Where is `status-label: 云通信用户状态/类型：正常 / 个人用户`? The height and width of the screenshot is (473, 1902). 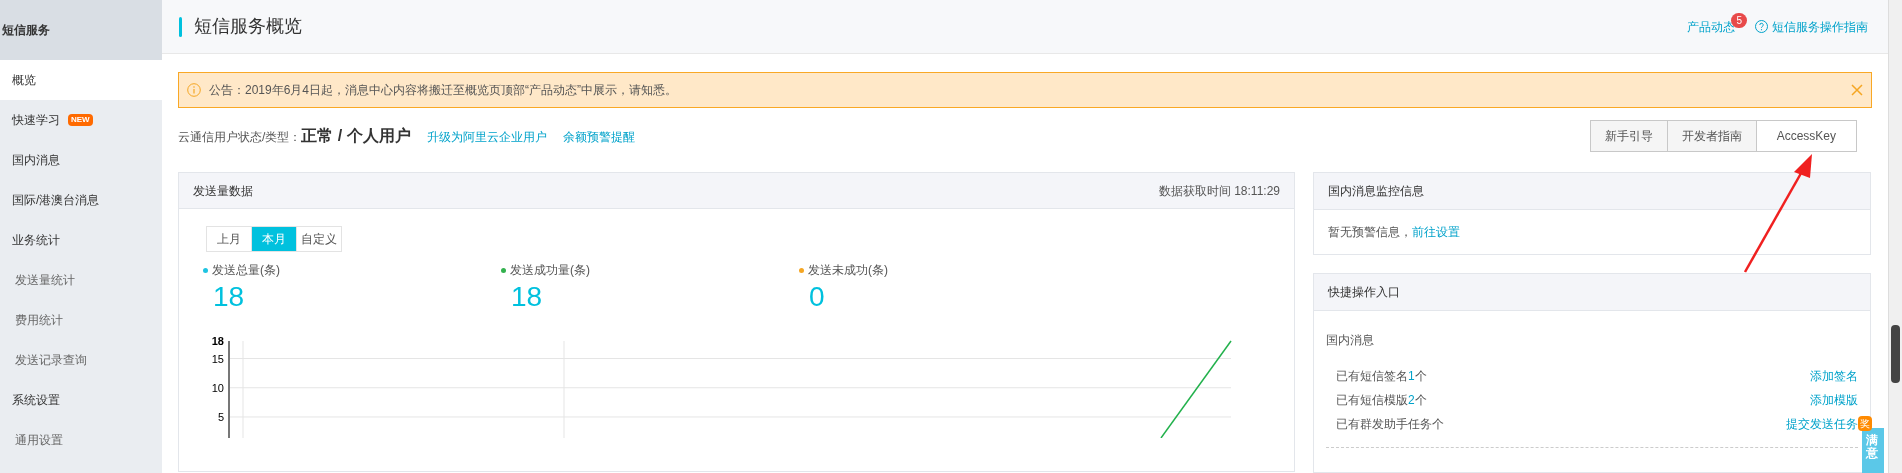 status-label: 云通信用户状态/类型：正常 / 个人用户 is located at coordinates (294, 136).